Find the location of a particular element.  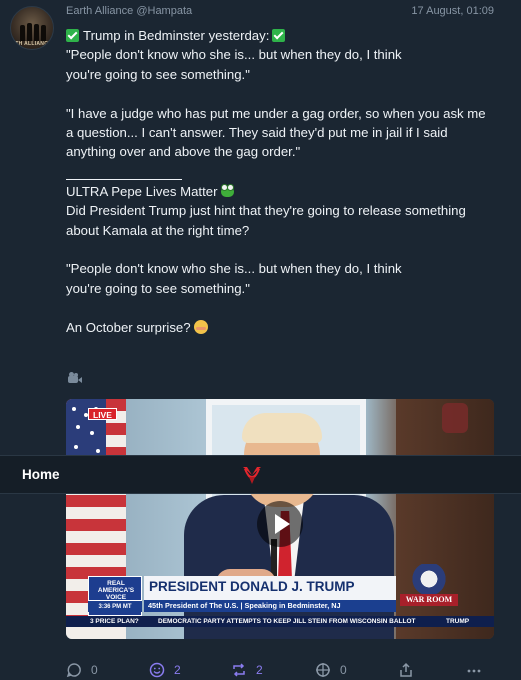

ticker-item: TRUMP is located at coordinates (458, 621).